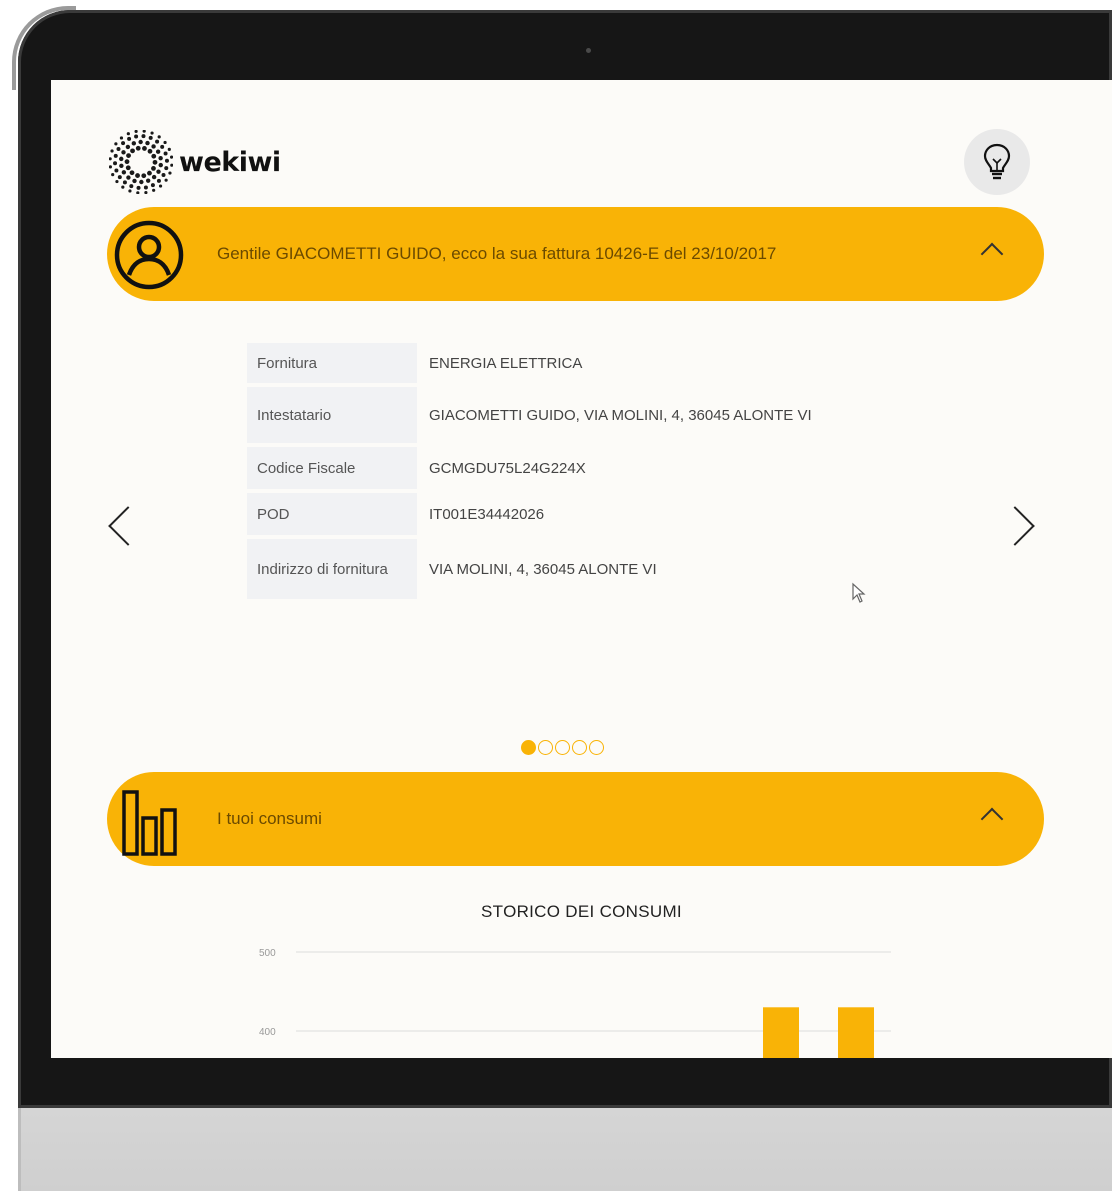 This screenshot has height=1191, width=1112. I want to click on chevron-right-icon, so click(1015, 526).